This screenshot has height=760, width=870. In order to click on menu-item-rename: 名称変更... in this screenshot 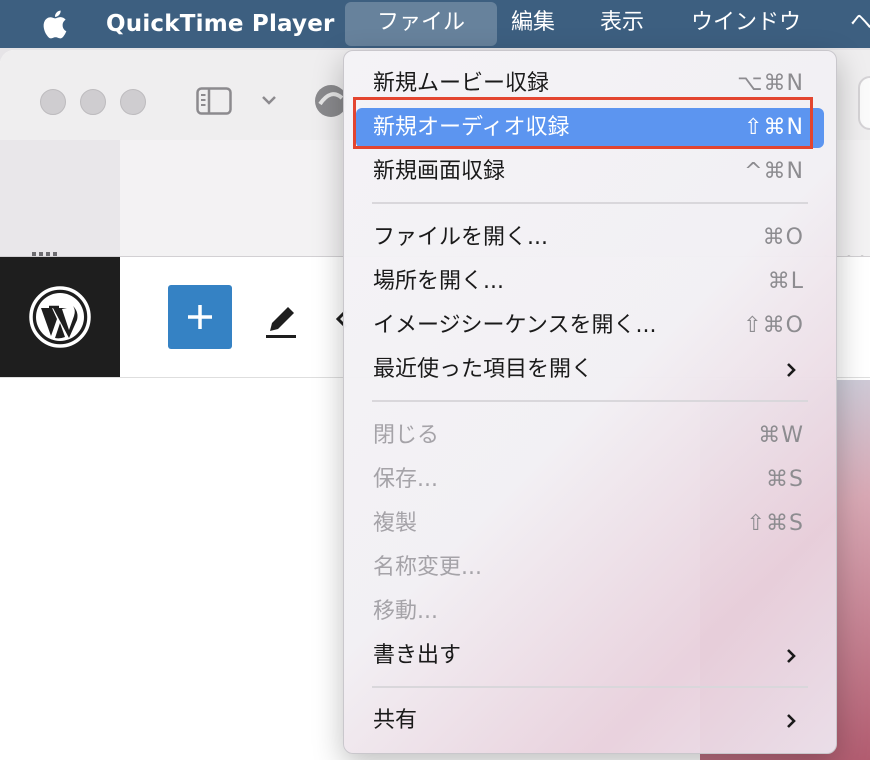, I will do `click(427, 567)`.